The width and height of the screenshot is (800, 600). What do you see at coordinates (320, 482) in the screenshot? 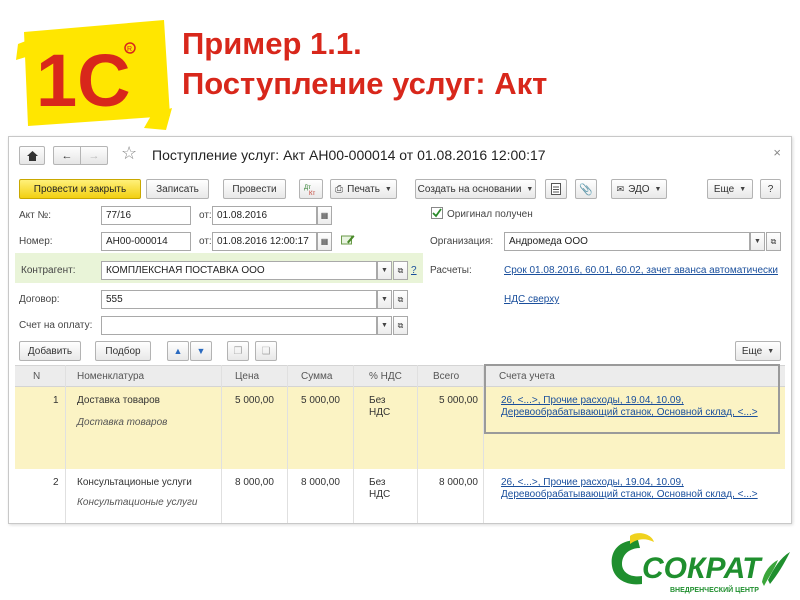
I see `row-sum: 8 000,00` at bounding box center [320, 482].